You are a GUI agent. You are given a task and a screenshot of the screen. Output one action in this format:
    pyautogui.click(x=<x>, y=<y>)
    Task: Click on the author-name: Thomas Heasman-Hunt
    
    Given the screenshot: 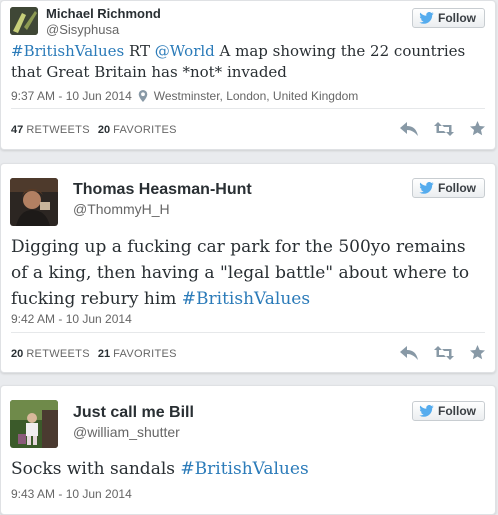 What is the action you would take?
    pyautogui.click(x=162, y=190)
    